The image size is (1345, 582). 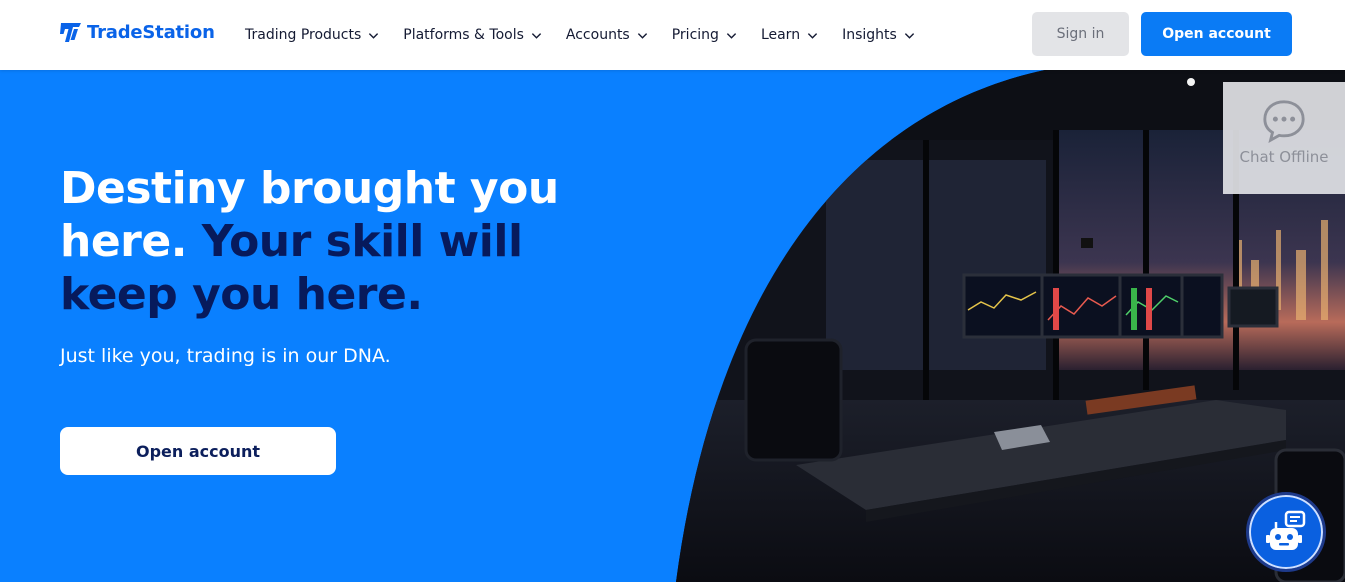 I want to click on nav-label: Pricing, so click(x=695, y=35).